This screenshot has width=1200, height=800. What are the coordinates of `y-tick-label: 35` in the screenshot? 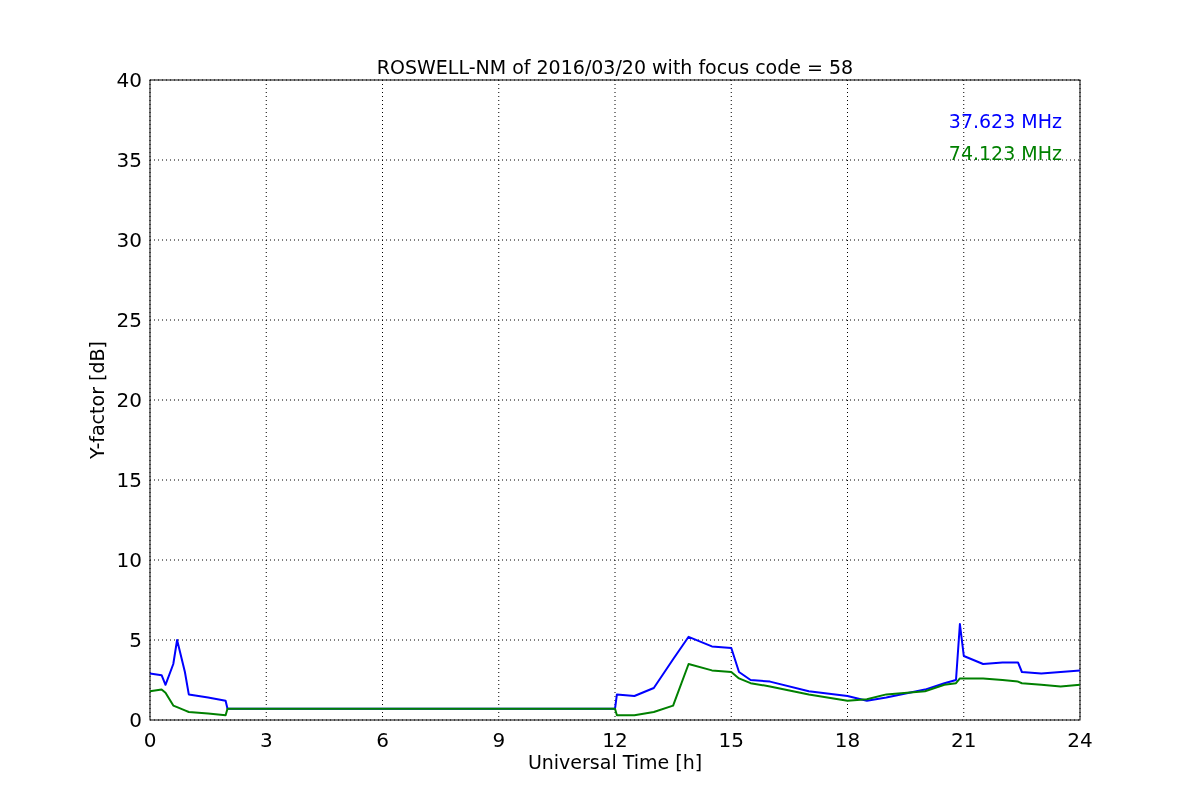 It's located at (129, 160).